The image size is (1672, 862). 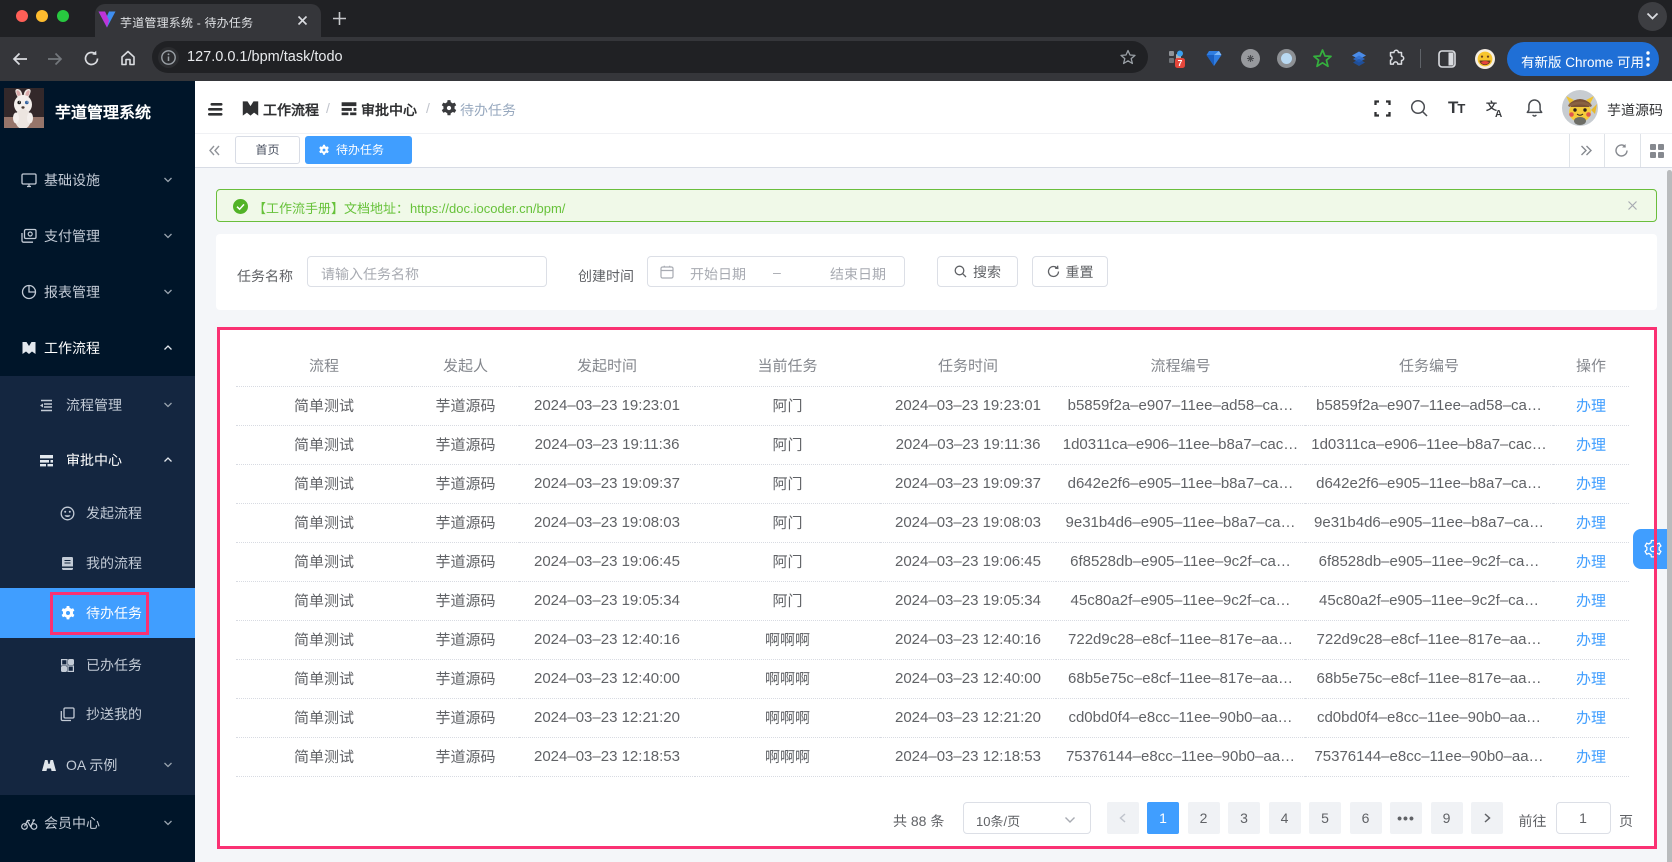 I want to click on svg-text: 7, so click(x=1180, y=63).